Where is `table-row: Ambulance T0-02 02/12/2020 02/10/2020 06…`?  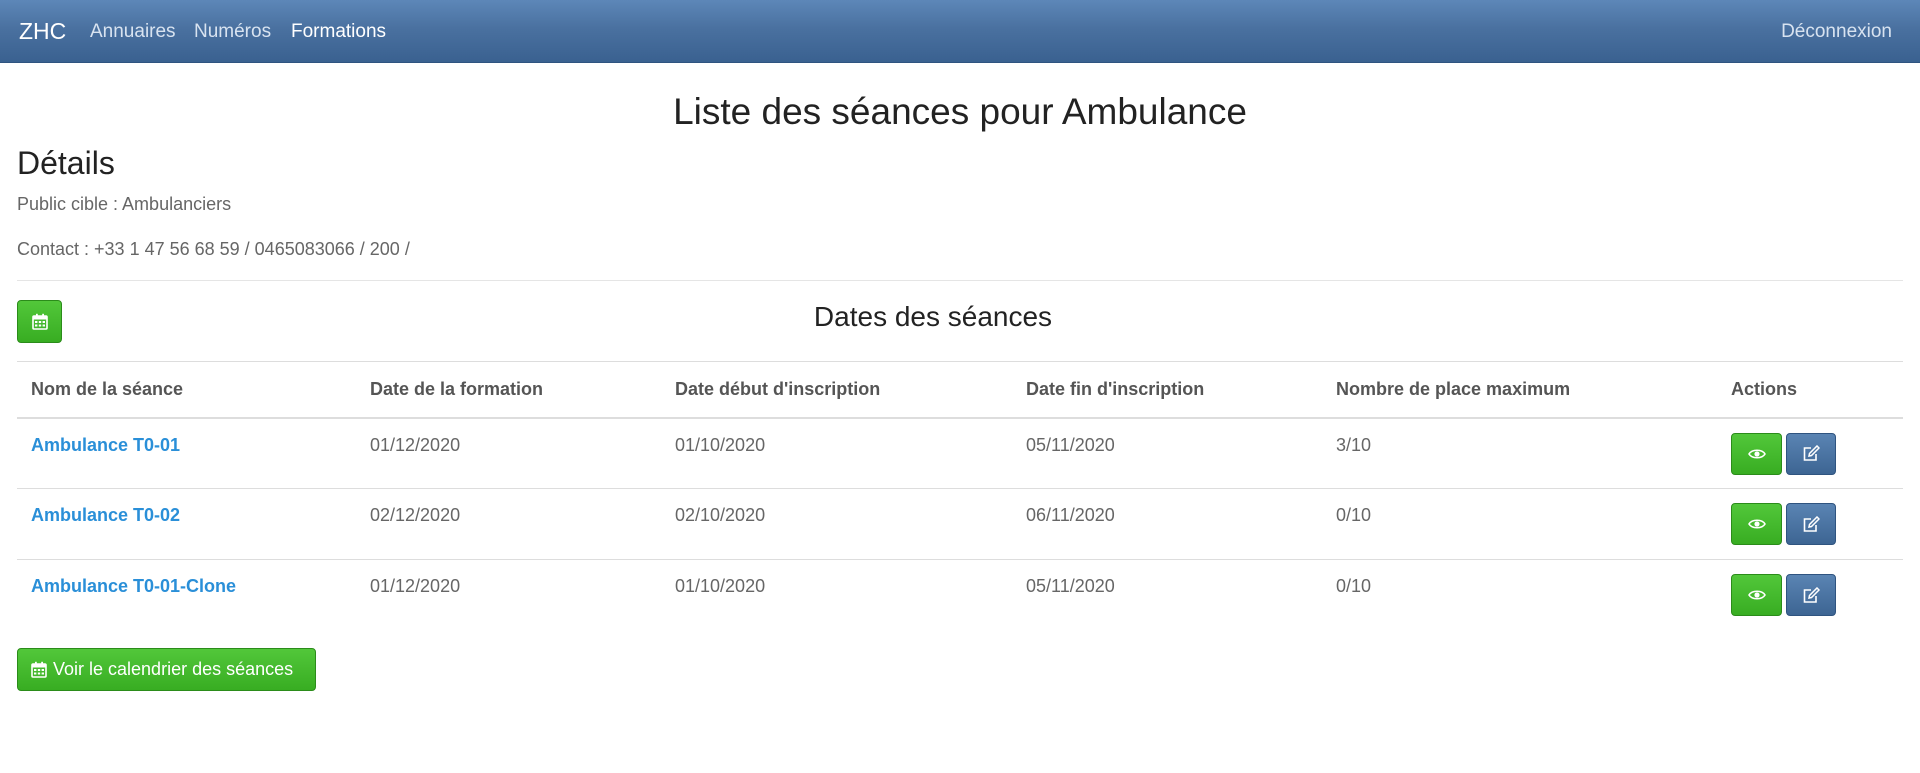
table-row: Ambulance T0-02 02/12/2020 02/10/2020 06… is located at coordinates (960, 524).